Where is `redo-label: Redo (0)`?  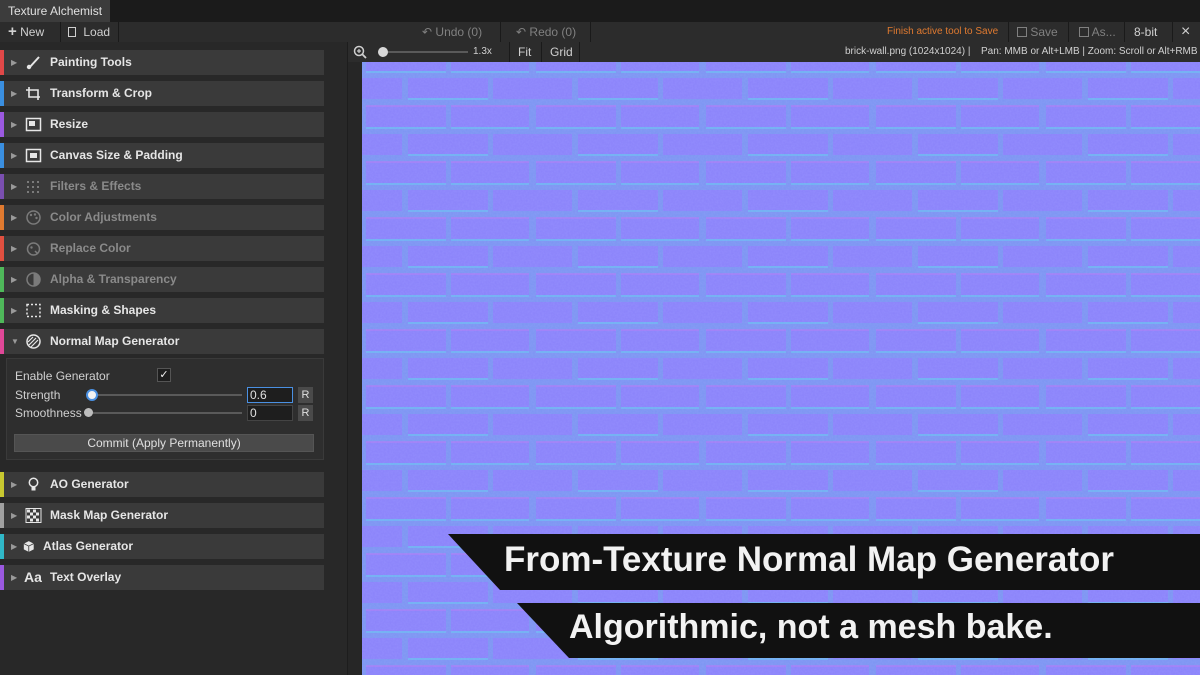
redo-label: Redo (0) is located at coordinates (553, 32).